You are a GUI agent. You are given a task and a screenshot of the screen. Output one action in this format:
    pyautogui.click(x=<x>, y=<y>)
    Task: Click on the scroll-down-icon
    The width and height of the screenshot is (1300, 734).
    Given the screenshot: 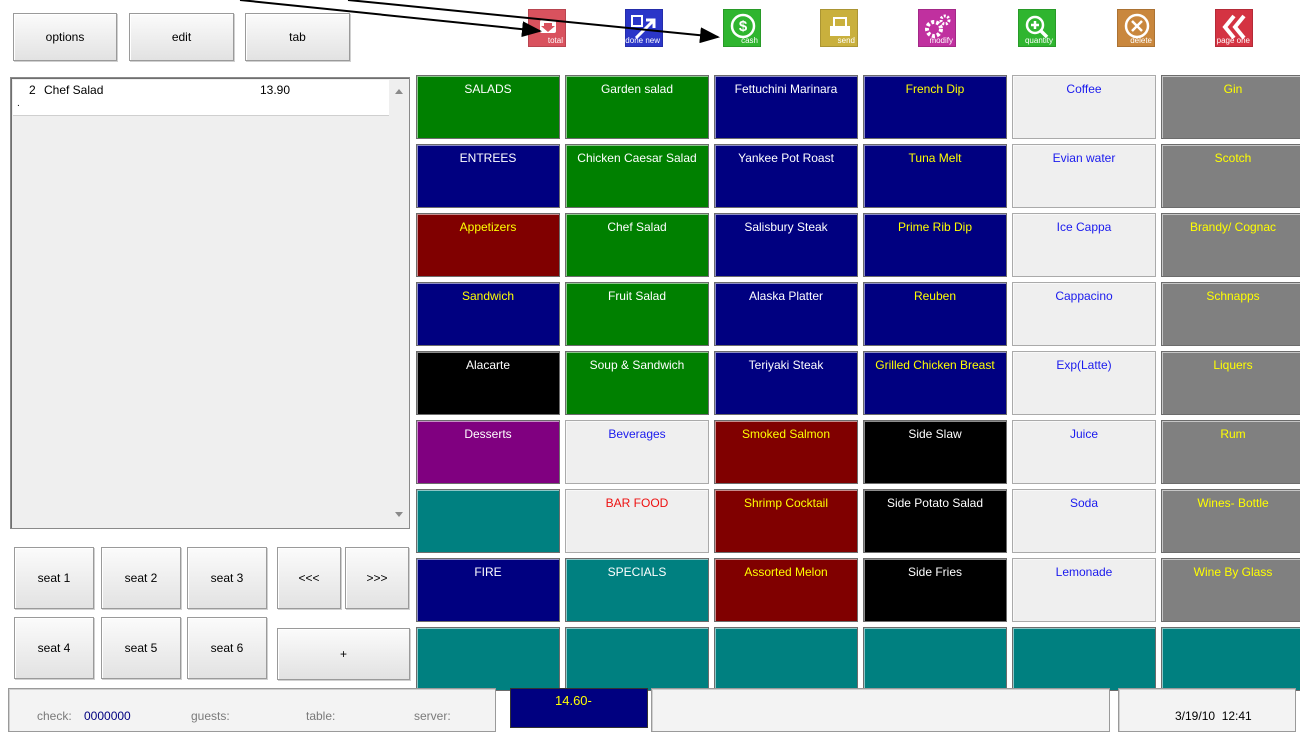 What is the action you would take?
    pyautogui.click(x=399, y=515)
    